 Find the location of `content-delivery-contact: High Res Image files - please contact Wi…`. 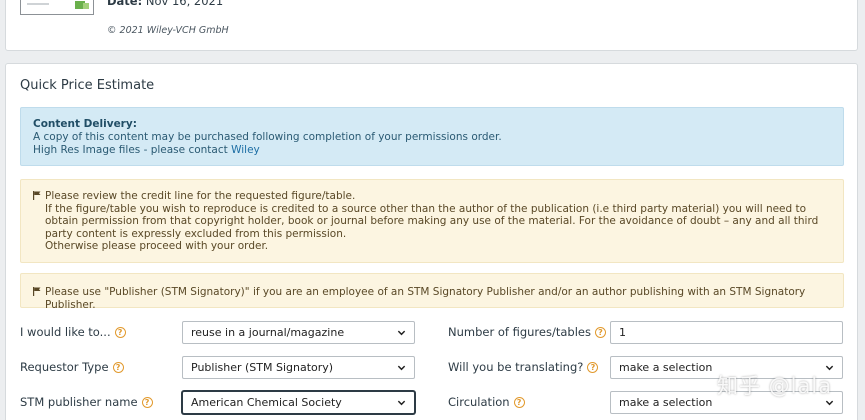

content-delivery-contact: High Res Image files - please contact Wi… is located at coordinates (432, 150).